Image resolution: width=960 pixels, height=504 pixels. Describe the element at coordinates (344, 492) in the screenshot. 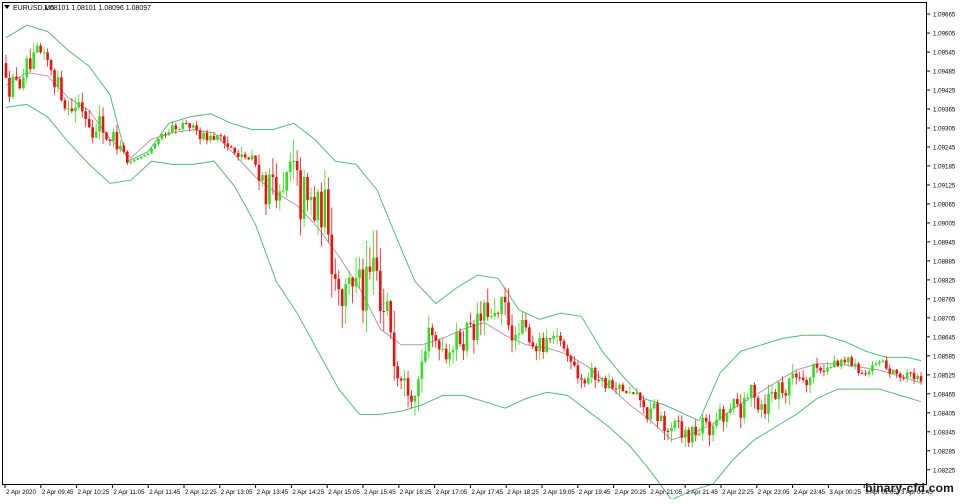

I see `x-tick-label: 2 Apr 15:05` at that location.